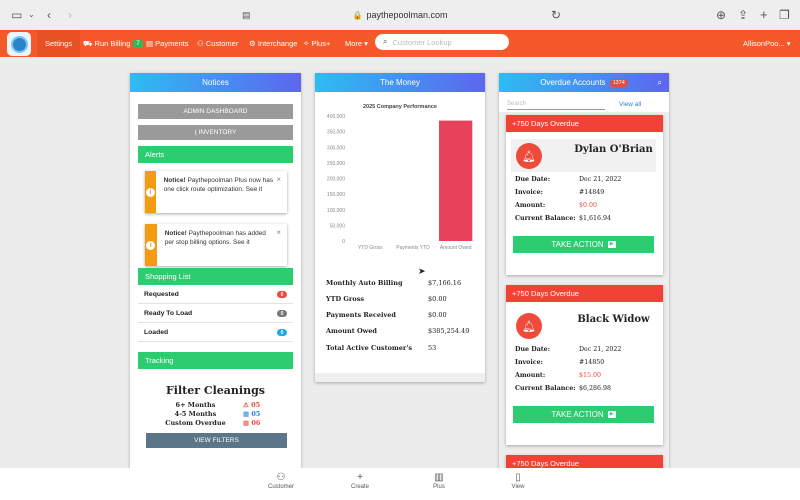  Describe the element at coordinates (280, 487) in the screenshot. I see `tab-label: Customer` at that location.